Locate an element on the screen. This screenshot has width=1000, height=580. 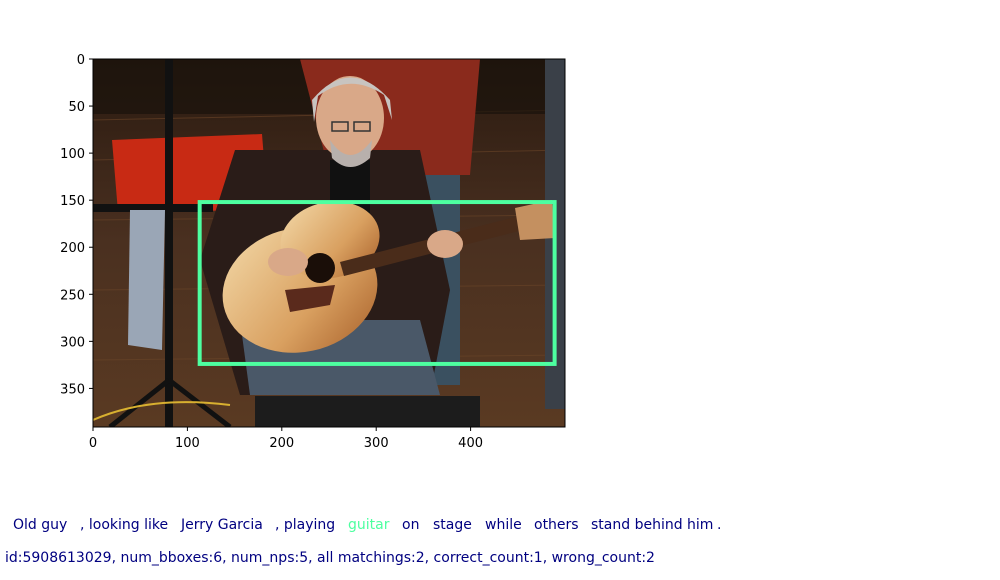
caption-token: on is located at coordinates (411, 524).